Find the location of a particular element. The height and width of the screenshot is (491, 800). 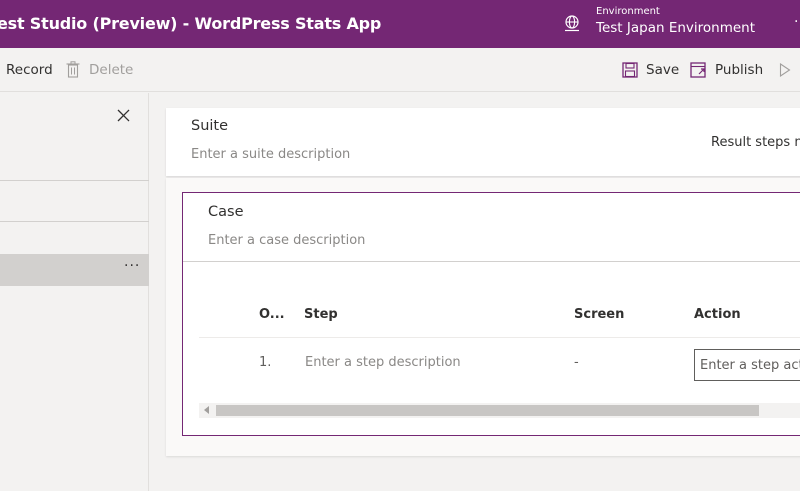

table-row-divider is located at coordinates (499, 337).